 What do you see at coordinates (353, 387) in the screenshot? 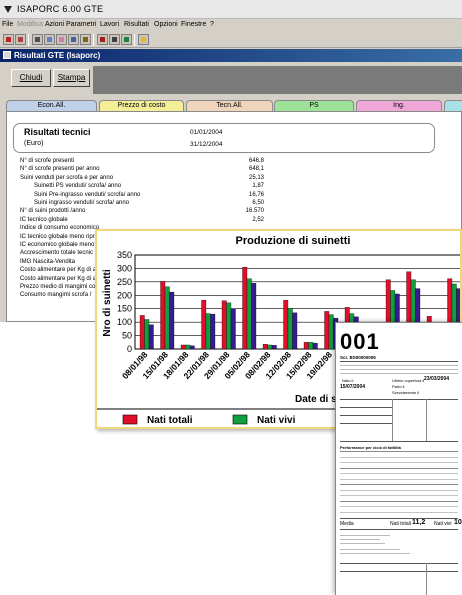
I see `document-born-date: 15/07/2004` at bounding box center [353, 387].